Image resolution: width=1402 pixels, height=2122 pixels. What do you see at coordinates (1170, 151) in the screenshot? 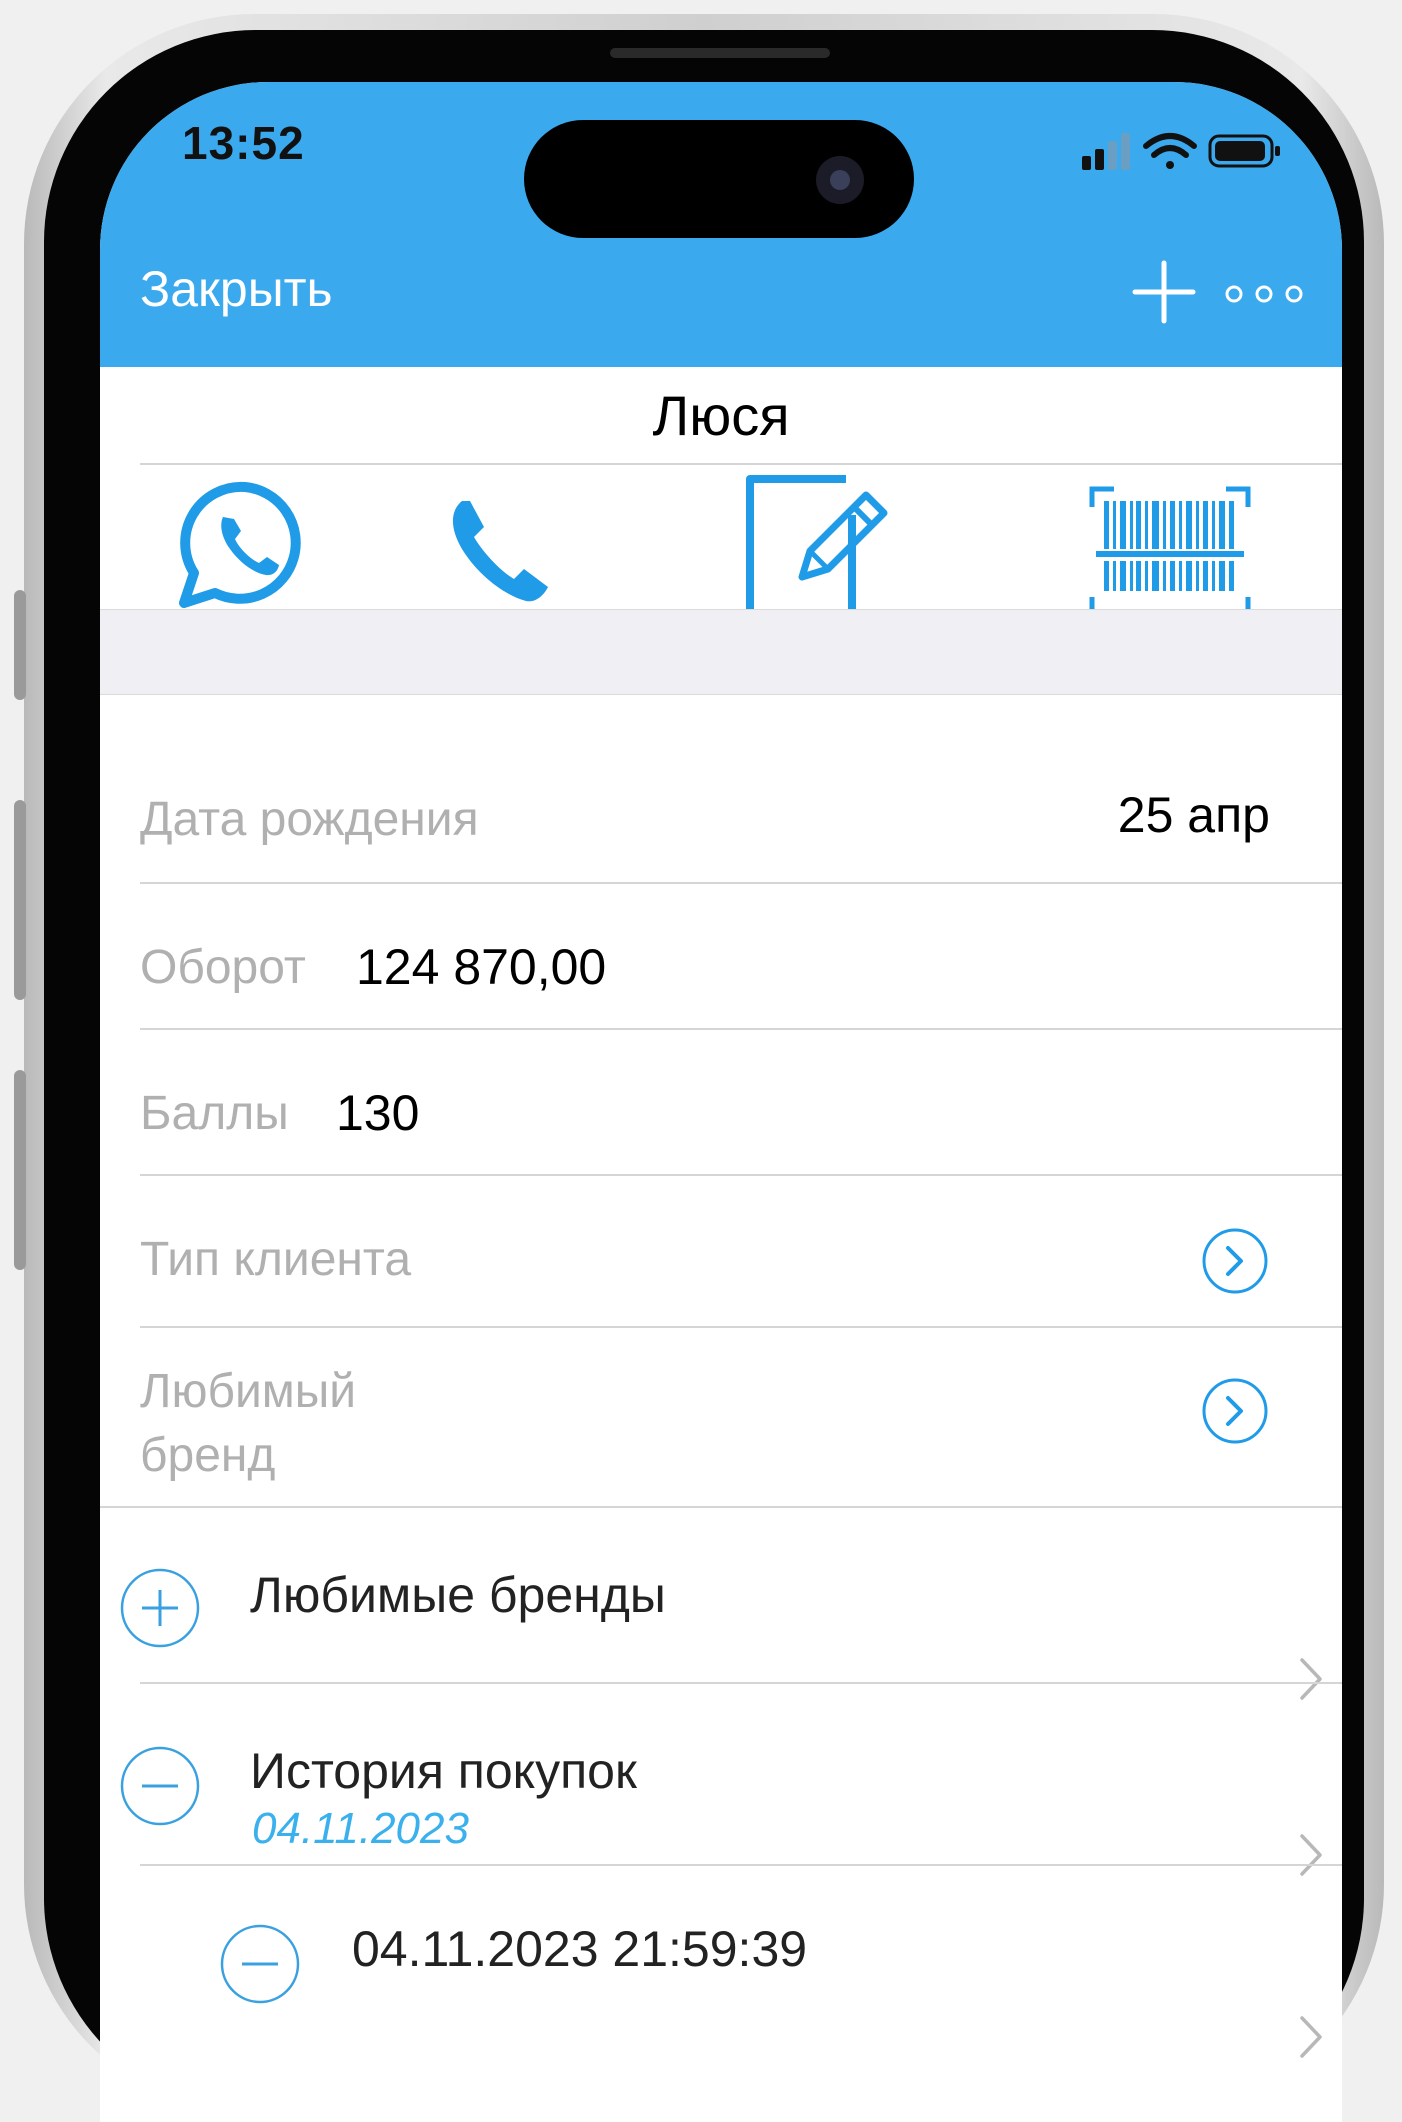
I see `wifi-icon` at bounding box center [1170, 151].